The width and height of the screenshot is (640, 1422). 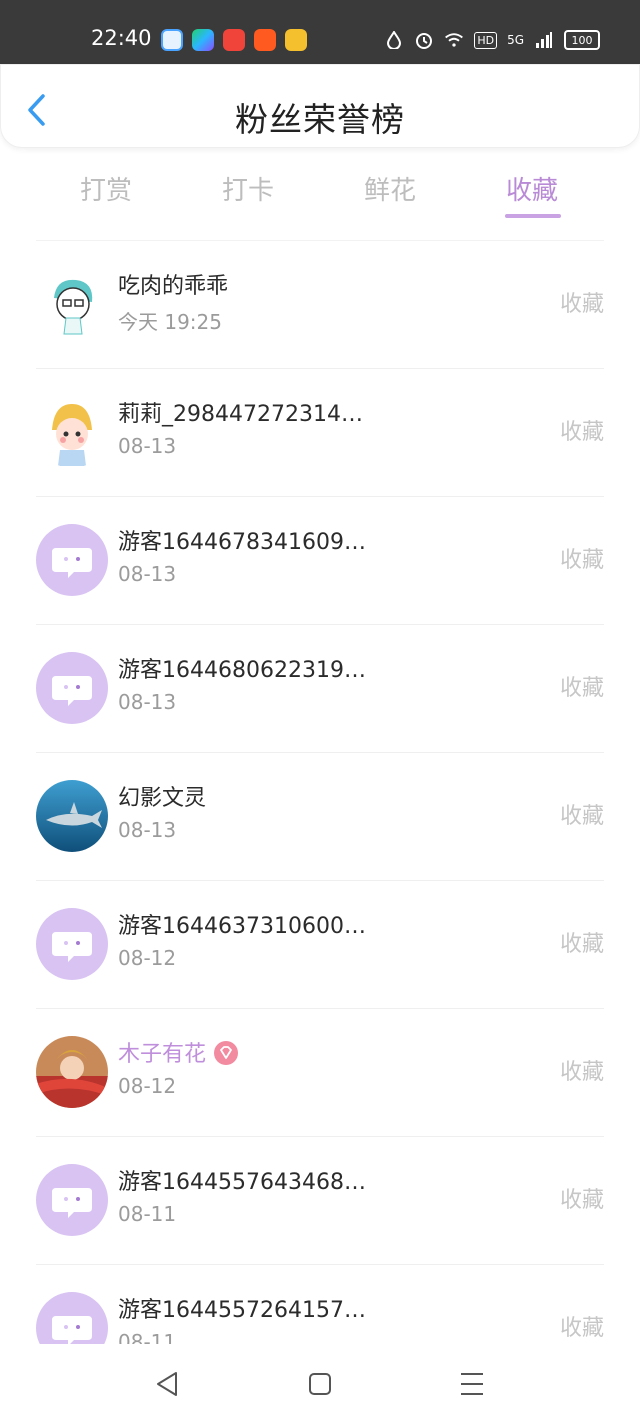 What do you see at coordinates (320, 944) in the screenshot?
I see `list-item: 游客1644637310600… 08-12 收藏` at bounding box center [320, 944].